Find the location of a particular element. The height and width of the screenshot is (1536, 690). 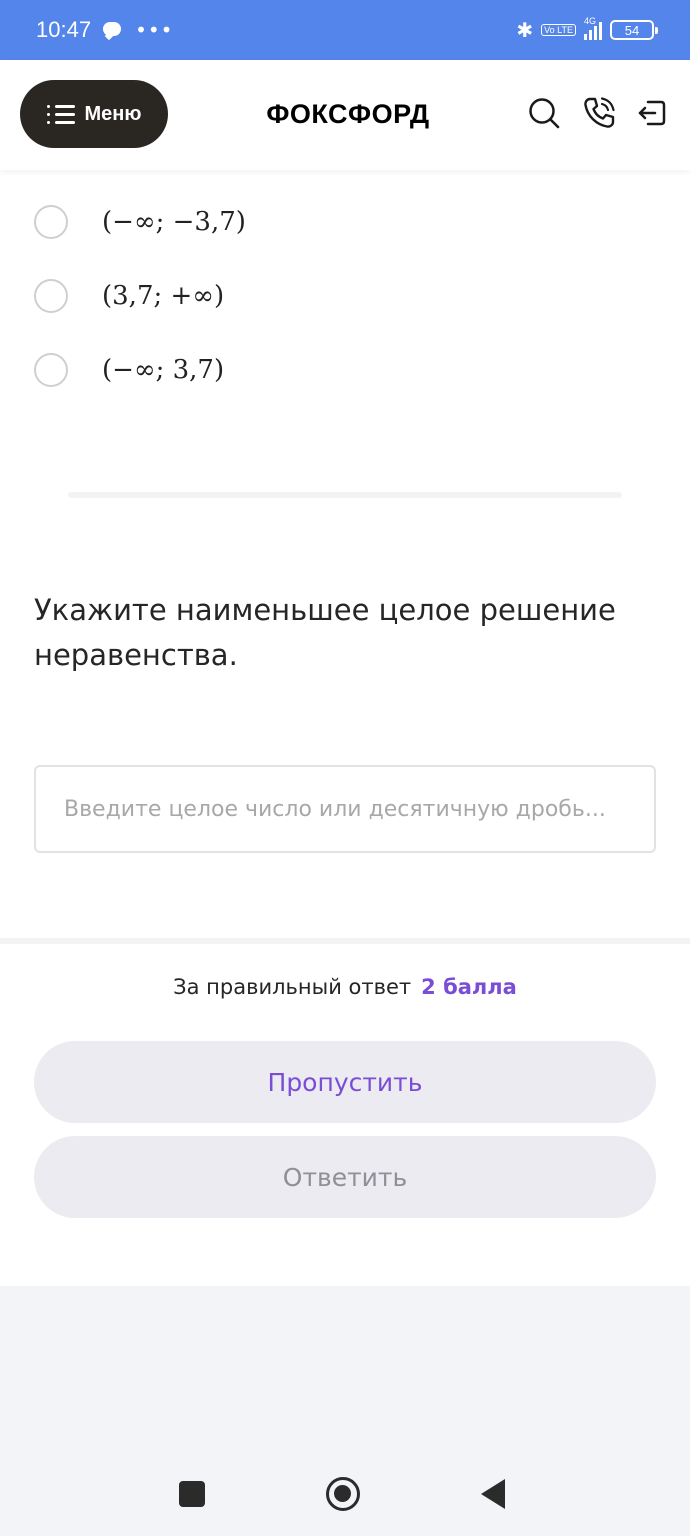

menu-icon is located at coordinates (60, 114).